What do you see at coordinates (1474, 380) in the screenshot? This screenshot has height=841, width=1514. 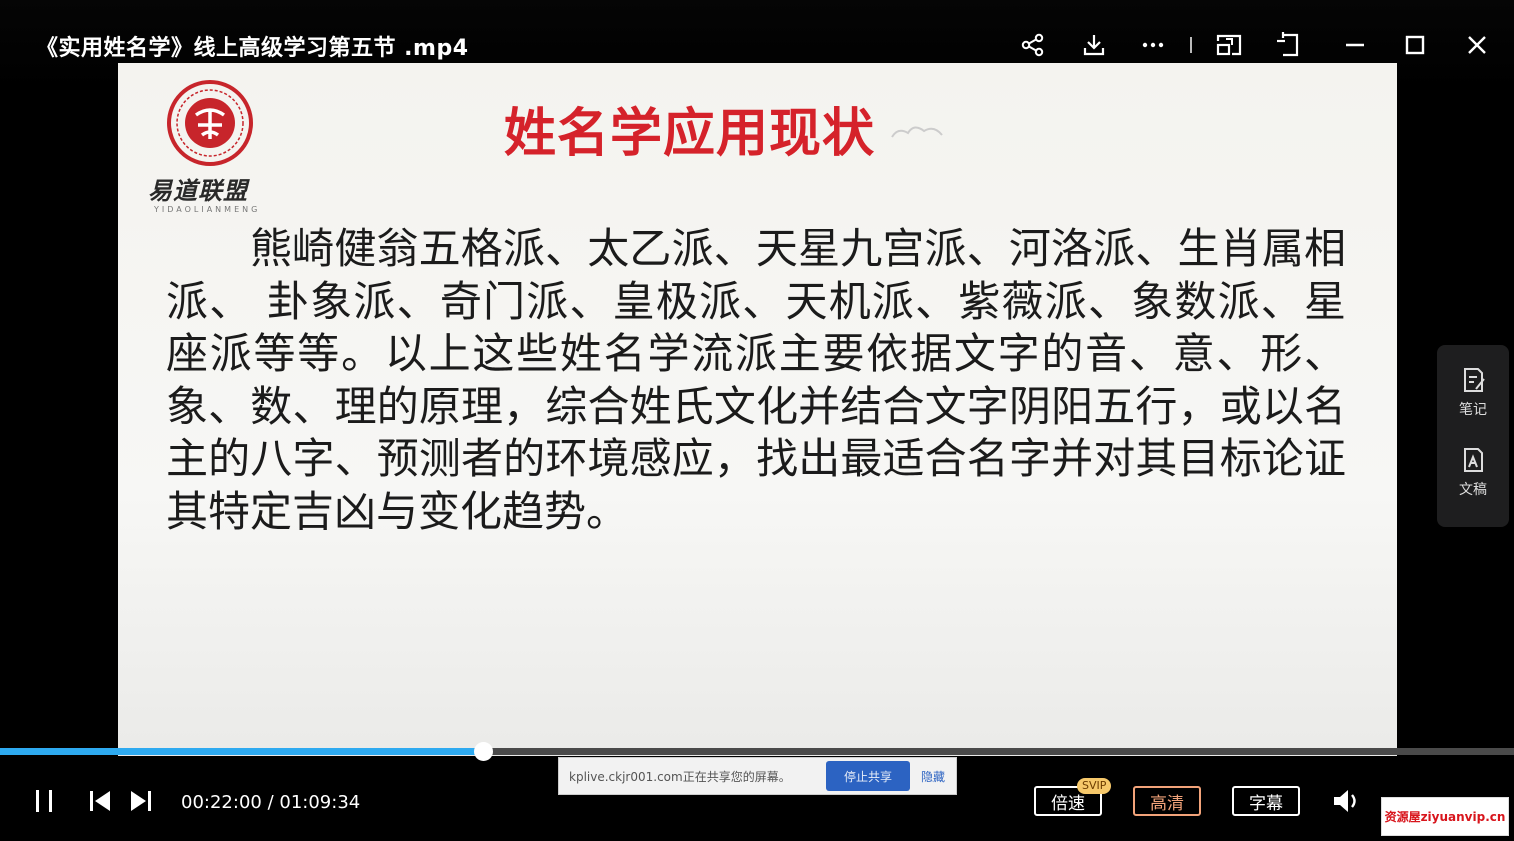 I see `notes-icon` at bounding box center [1474, 380].